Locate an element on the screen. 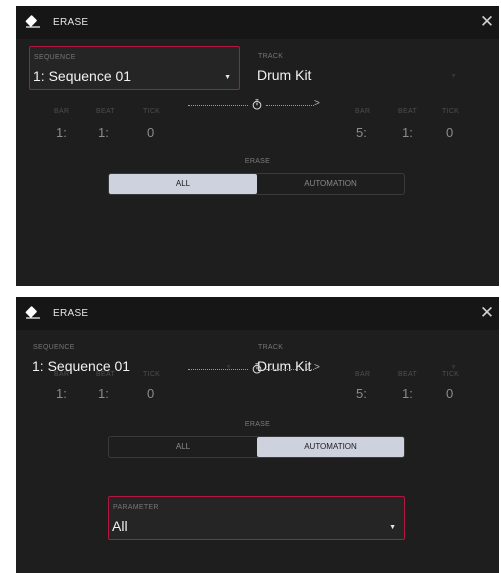 Image resolution: width=501 pixels, height=573 pixels. parameter-selector: PARAMETER All ▼ is located at coordinates (256, 518).